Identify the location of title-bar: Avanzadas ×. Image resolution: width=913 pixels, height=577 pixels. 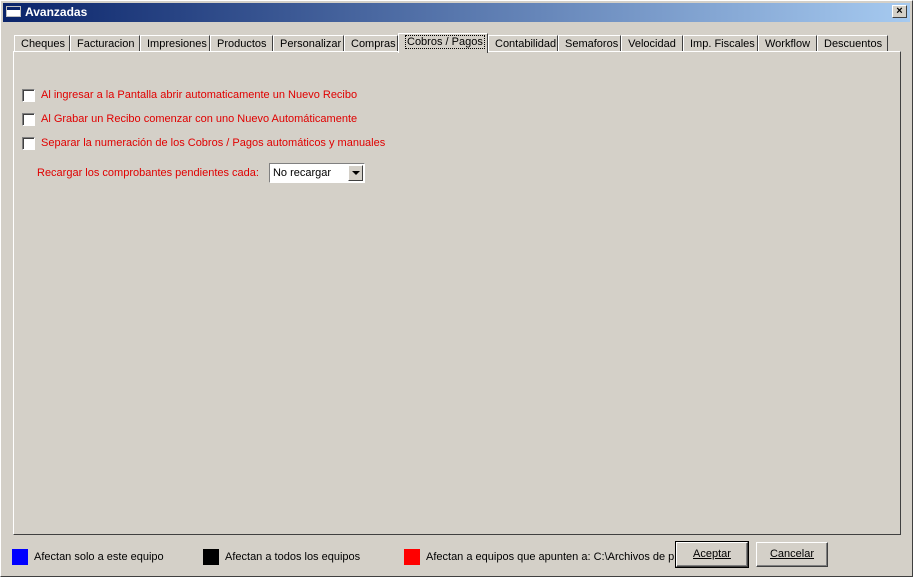
(456, 12).